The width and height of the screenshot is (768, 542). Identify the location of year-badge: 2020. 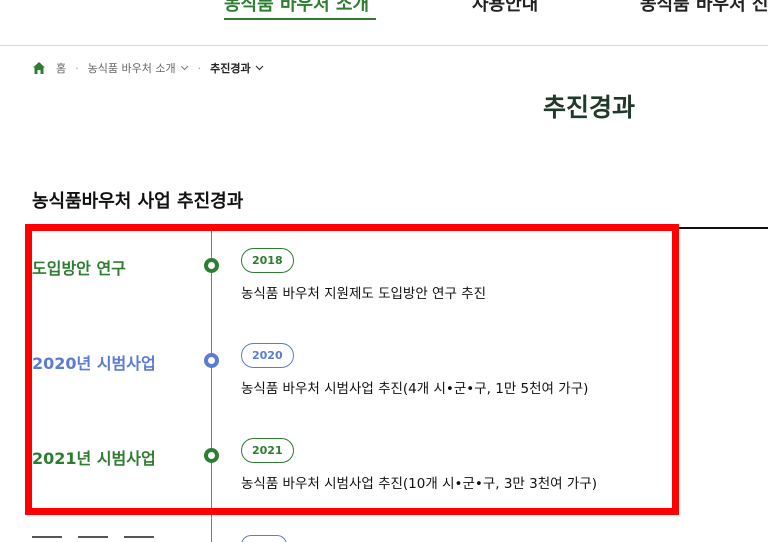
(267, 355).